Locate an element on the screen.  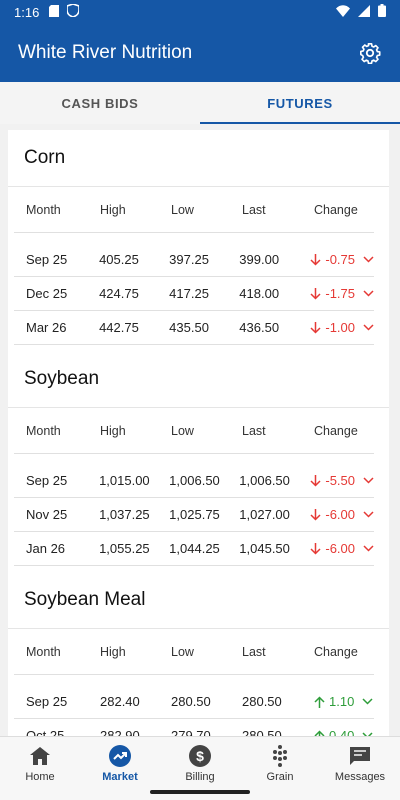
row-high: 424.75 is located at coordinates (119, 293).